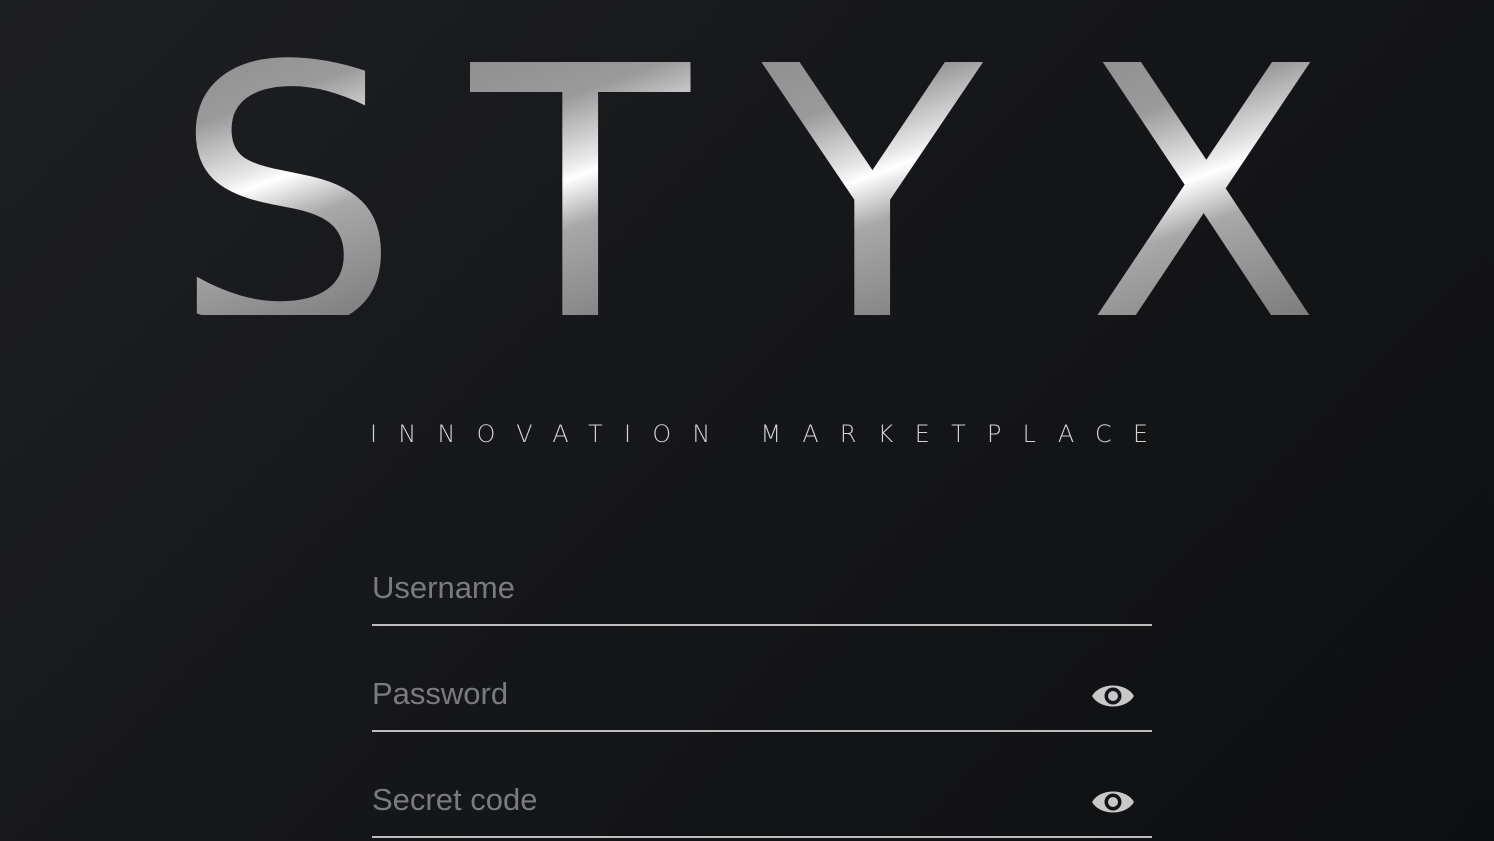 This screenshot has width=1494, height=841. I want to click on username-field-wrapper, so click(762, 588).